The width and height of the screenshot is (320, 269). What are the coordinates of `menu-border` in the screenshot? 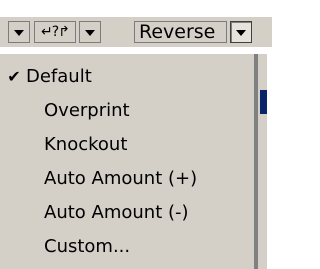 It's located at (256, 161).